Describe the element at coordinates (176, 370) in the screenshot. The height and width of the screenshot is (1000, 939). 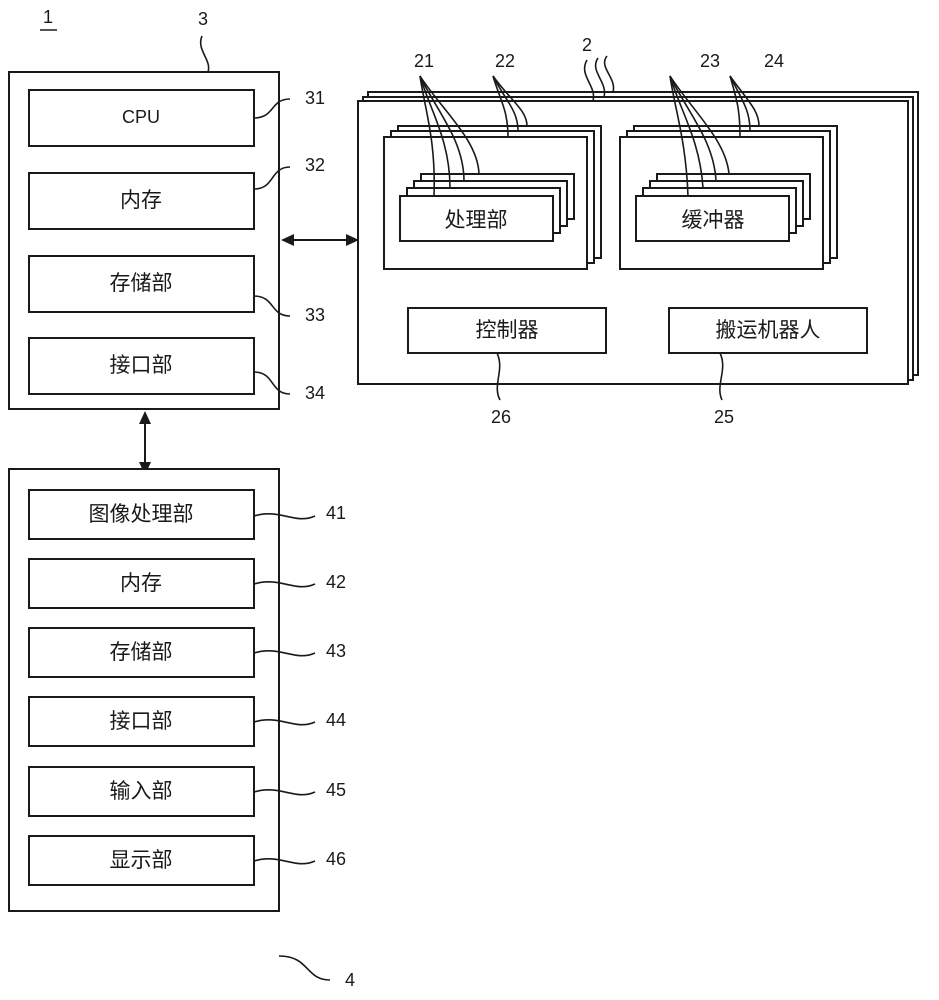
I see `interface-block: 接口部 34` at that location.